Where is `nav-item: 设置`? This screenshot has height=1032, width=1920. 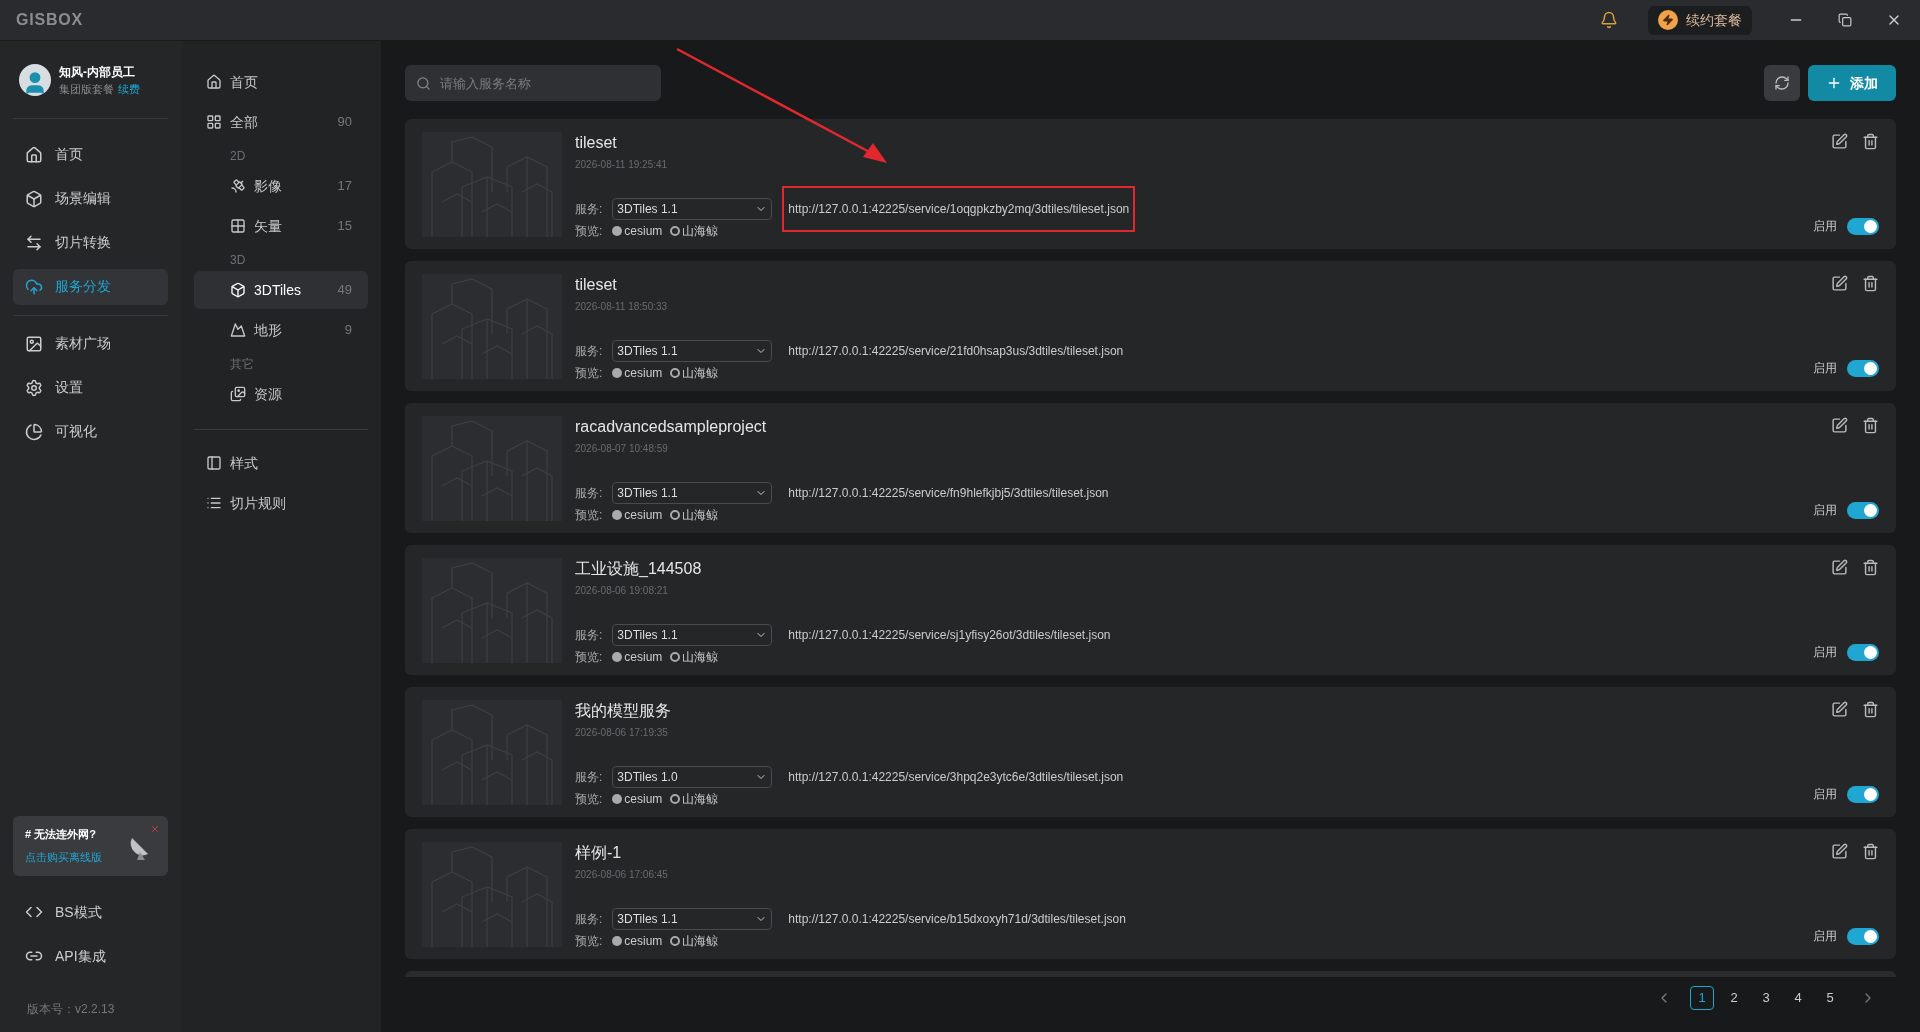
nav-item: 设置 is located at coordinates (90, 387).